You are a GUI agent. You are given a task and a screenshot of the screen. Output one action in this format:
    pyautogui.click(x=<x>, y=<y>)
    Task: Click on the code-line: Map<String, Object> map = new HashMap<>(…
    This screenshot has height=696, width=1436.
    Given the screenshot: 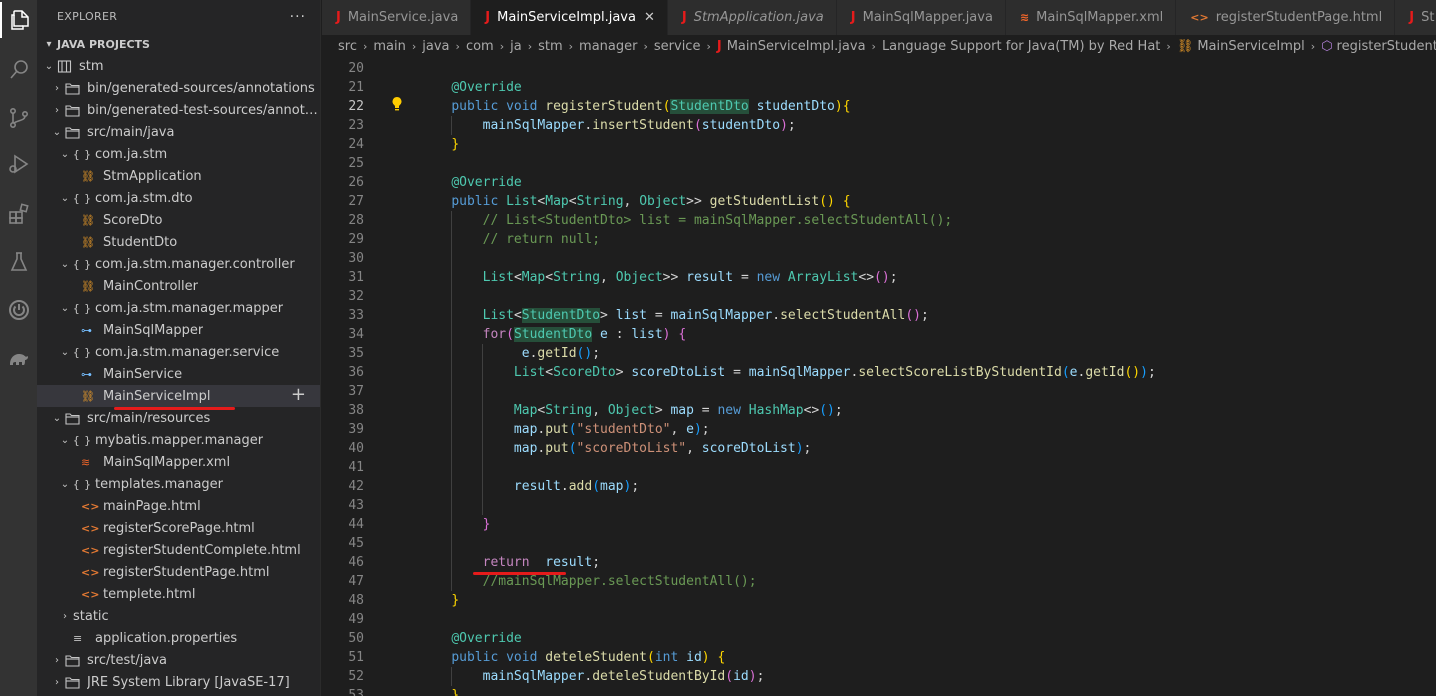 What is the action you would take?
    pyautogui.click(x=631, y=410)
    